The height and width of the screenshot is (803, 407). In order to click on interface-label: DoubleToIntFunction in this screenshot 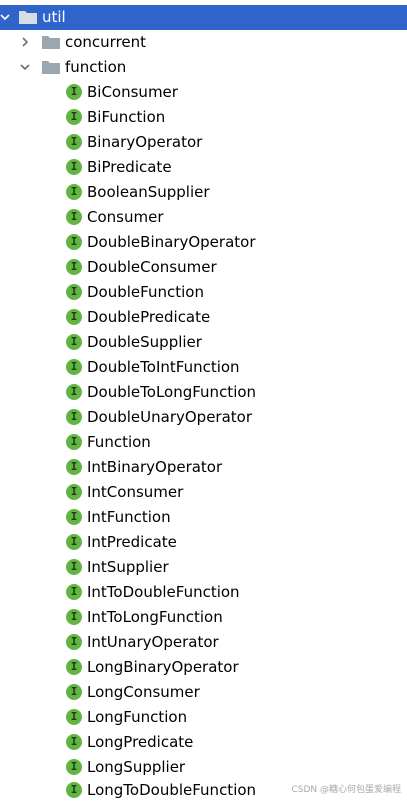, I will do `click(163, 367)`.